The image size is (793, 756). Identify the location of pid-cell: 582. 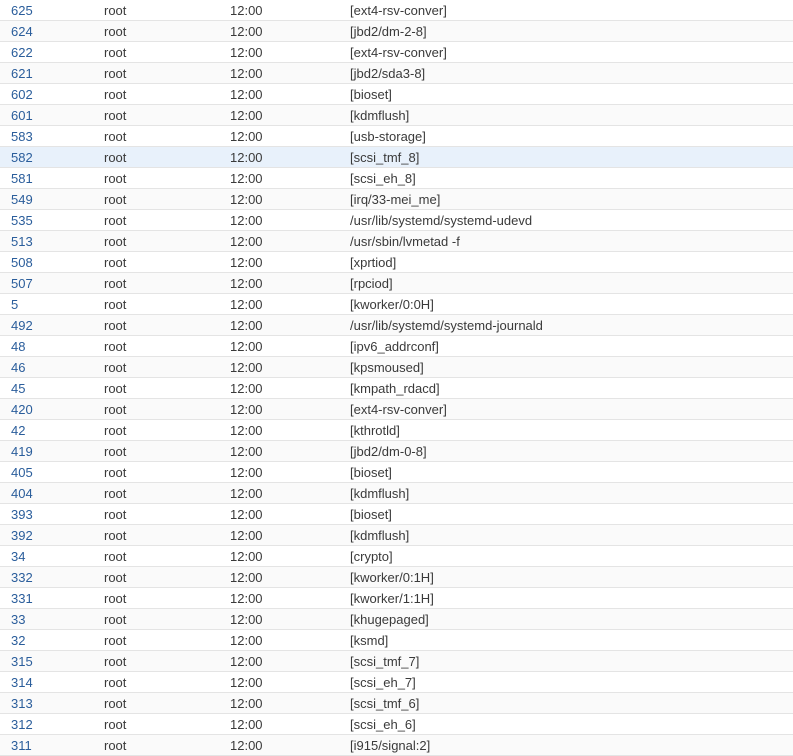
(51, 157).